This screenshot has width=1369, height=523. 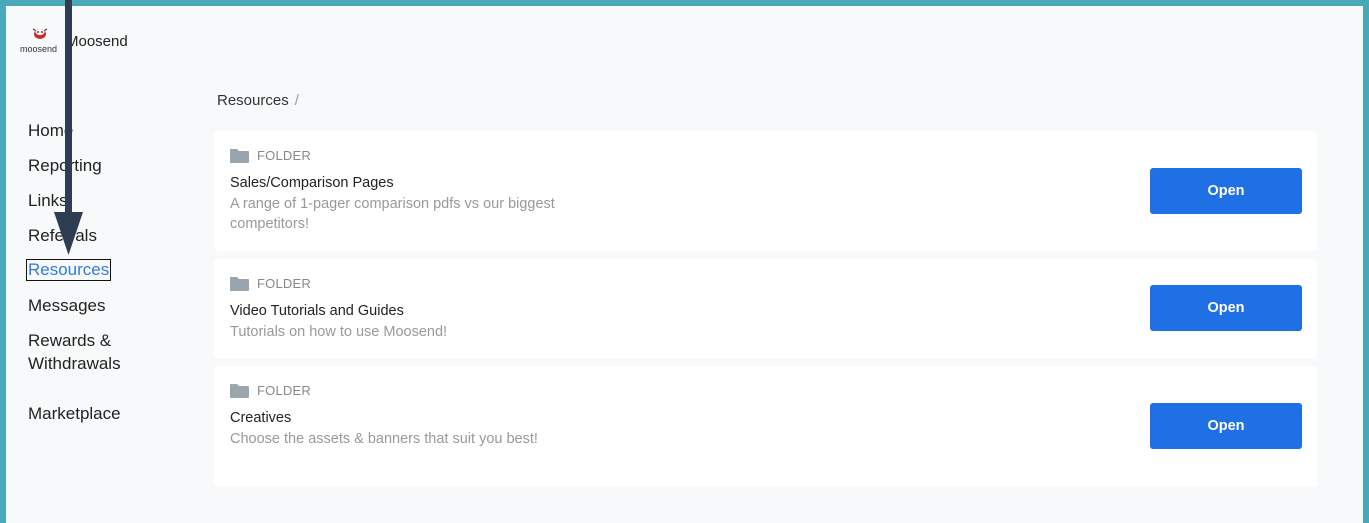 What do you see at coordinates (74, 414) in the screenshot?
I see `sidebar-item-marketplace: Marketplace` at bounding box center [74, 414].